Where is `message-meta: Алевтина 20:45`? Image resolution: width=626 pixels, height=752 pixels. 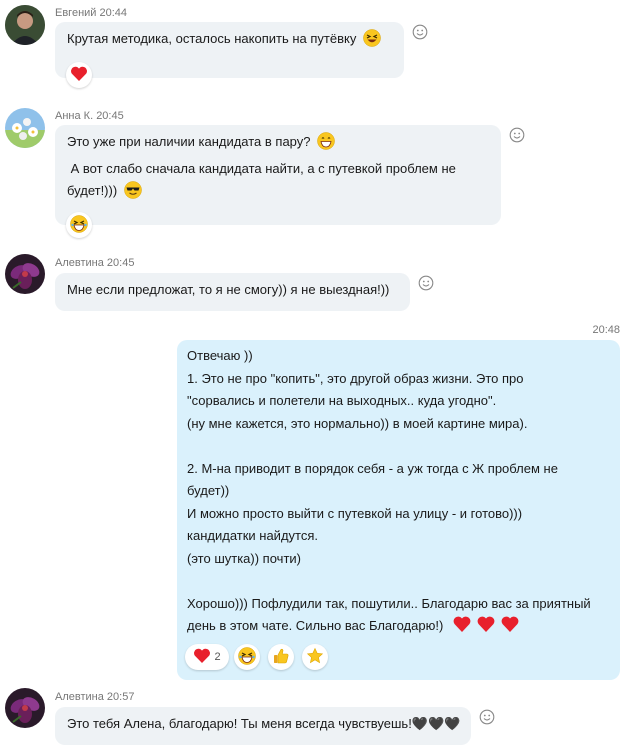
message-meta: Алевтина 20:45 is located at coordinates (94, 263).